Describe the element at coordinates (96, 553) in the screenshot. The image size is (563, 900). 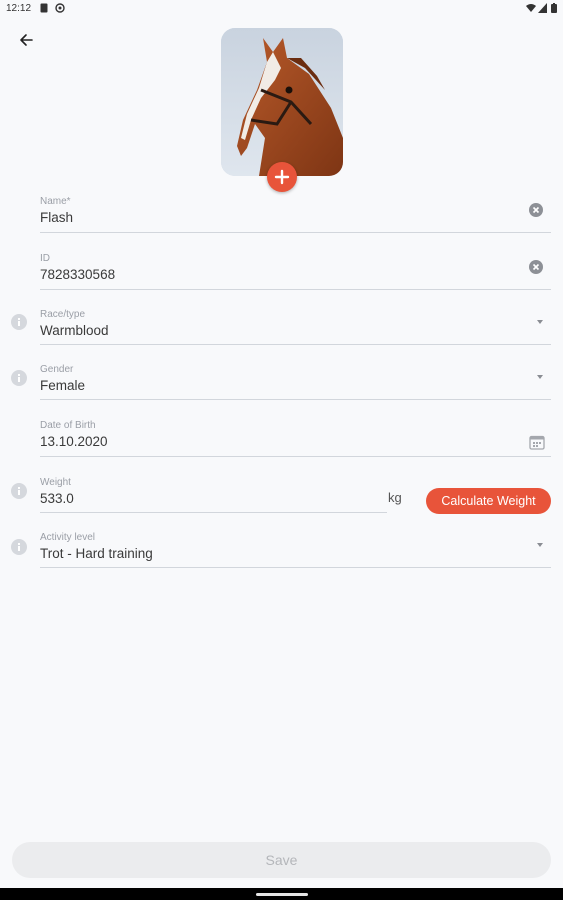
I see `activity-level-value: Trot - Hard training` at that location.